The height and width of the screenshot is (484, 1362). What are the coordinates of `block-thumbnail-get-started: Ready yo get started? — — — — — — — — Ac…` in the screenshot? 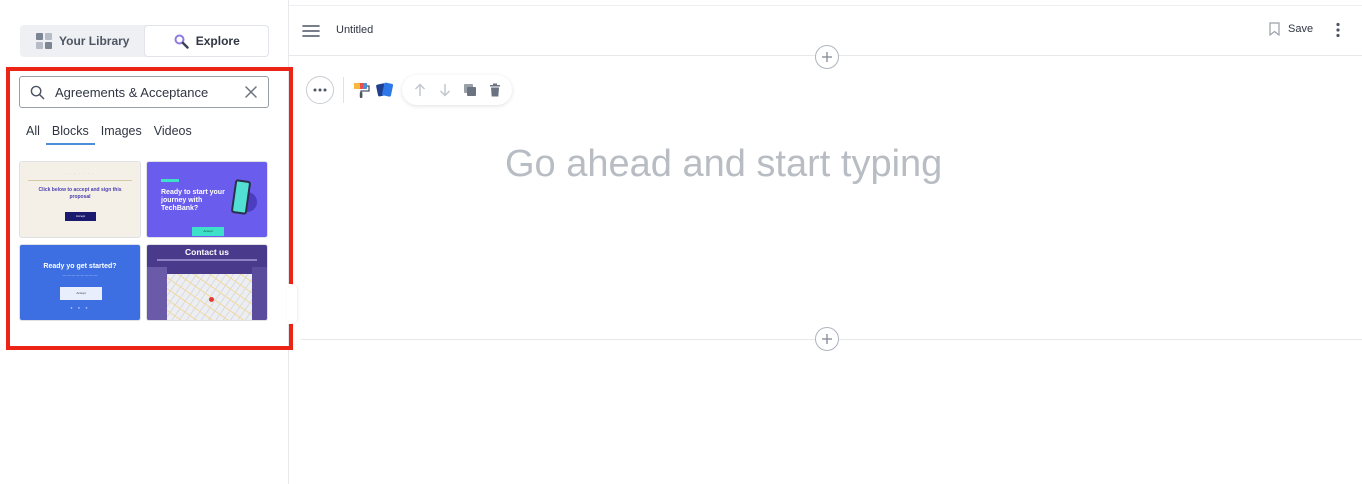 It's located at (80, 282).